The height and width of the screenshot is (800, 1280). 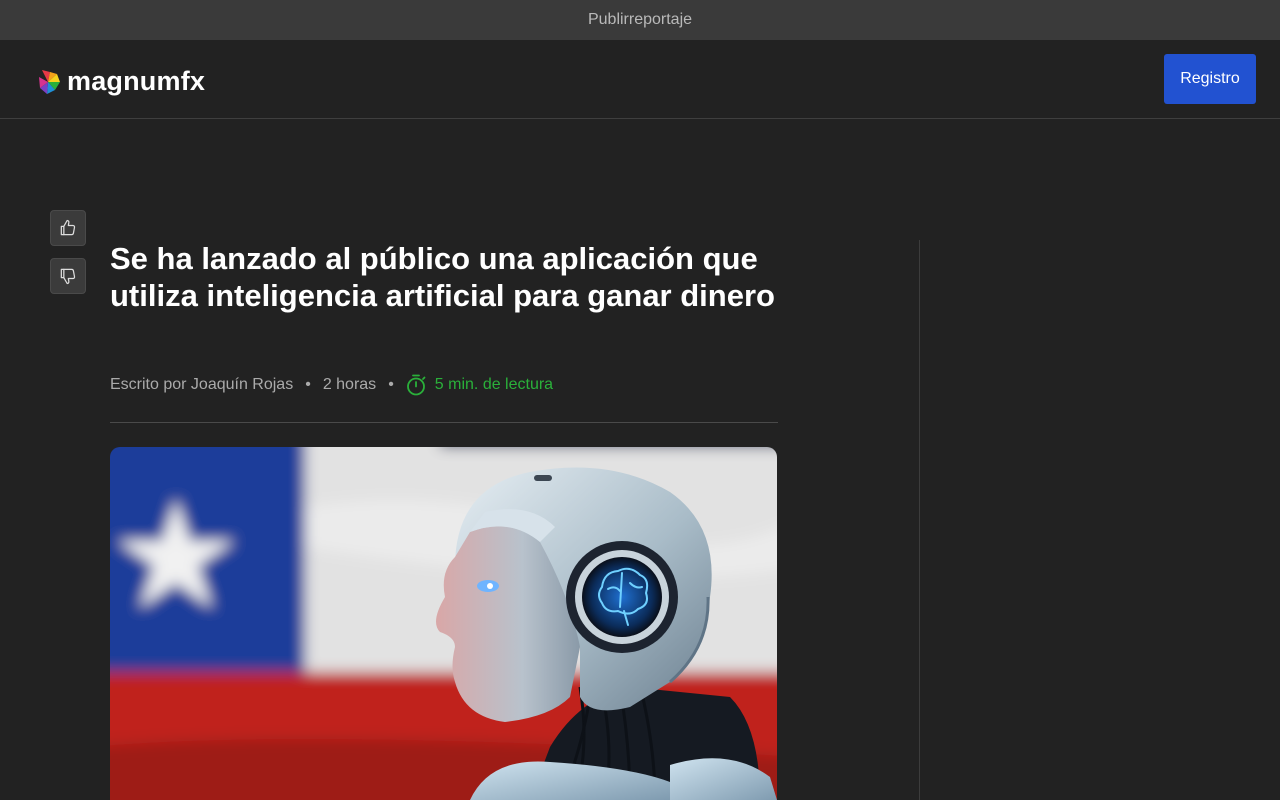 I want to click on thumbs-down-icon, so click(x=68, y=276).